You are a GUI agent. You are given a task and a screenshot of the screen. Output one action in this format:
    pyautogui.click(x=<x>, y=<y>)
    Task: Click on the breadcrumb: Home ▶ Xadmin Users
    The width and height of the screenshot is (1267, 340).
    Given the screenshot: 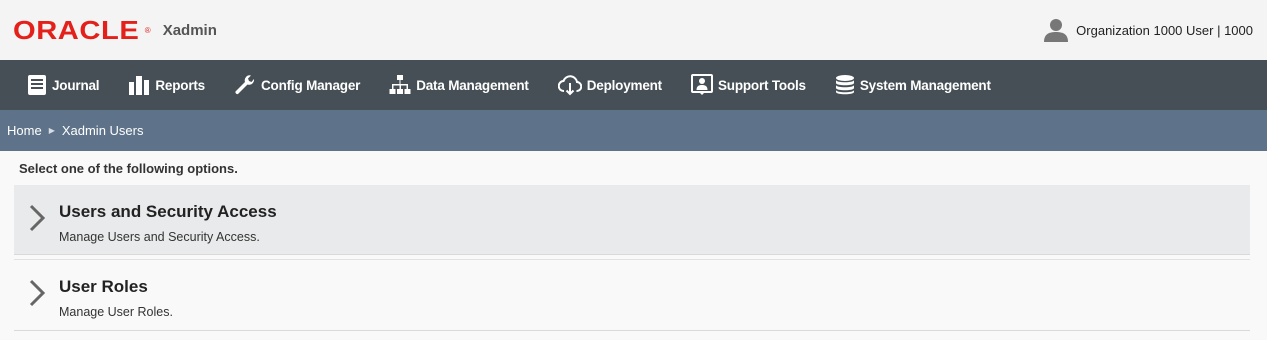 What is the action you would take?
    pyautogui.click(x=633, y=130)
    